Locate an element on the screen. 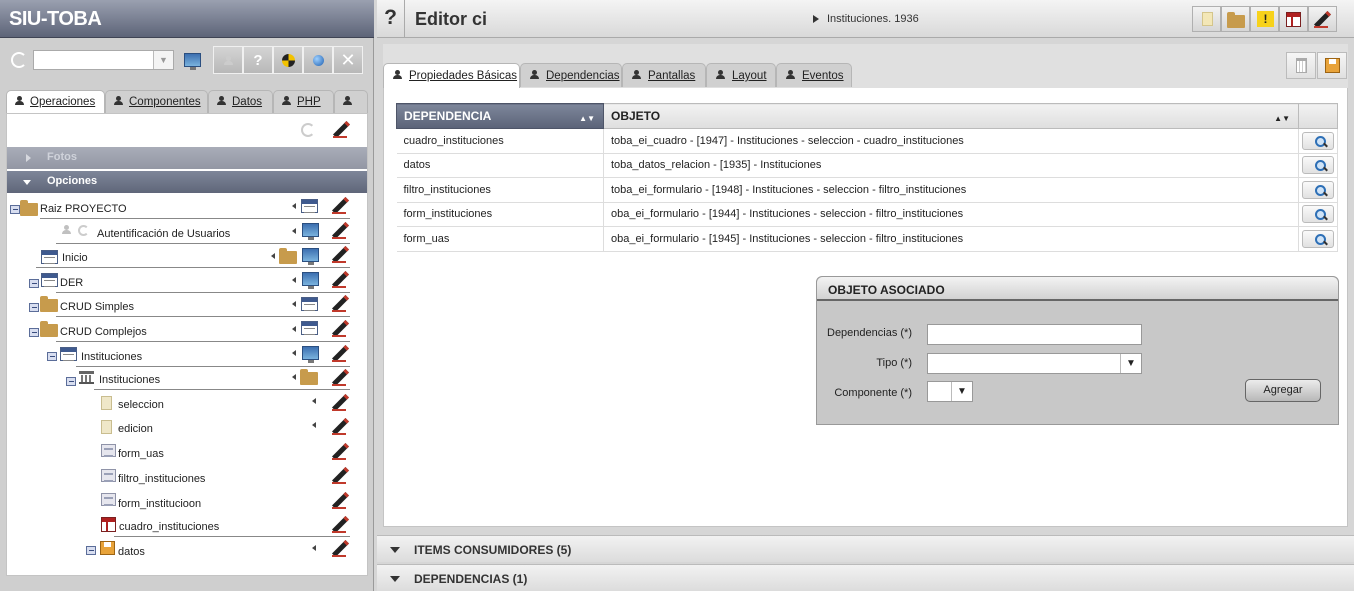 The image size is (1354, 591). project-select: ▼ is located at coordinates (103, 60).